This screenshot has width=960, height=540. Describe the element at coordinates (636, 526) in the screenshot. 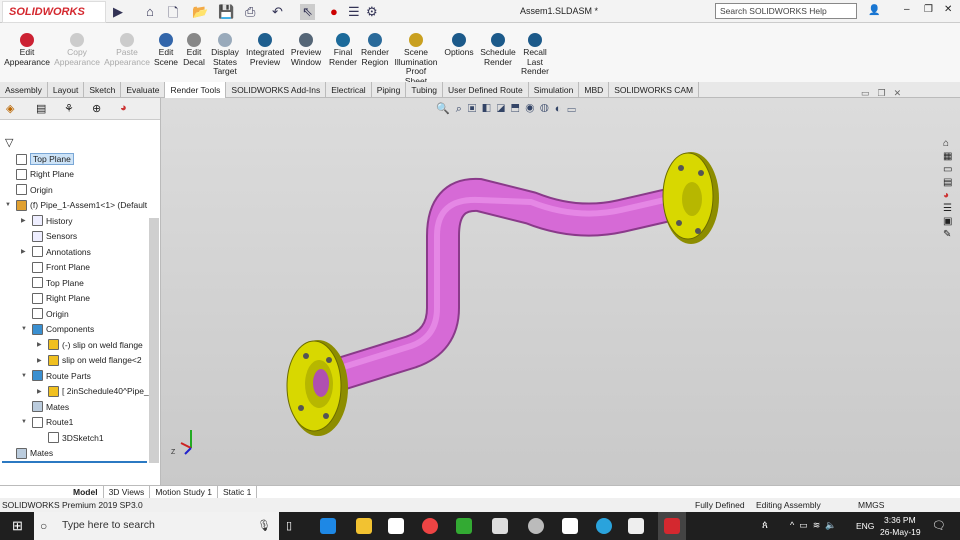

I see `photos-icon` at that location.